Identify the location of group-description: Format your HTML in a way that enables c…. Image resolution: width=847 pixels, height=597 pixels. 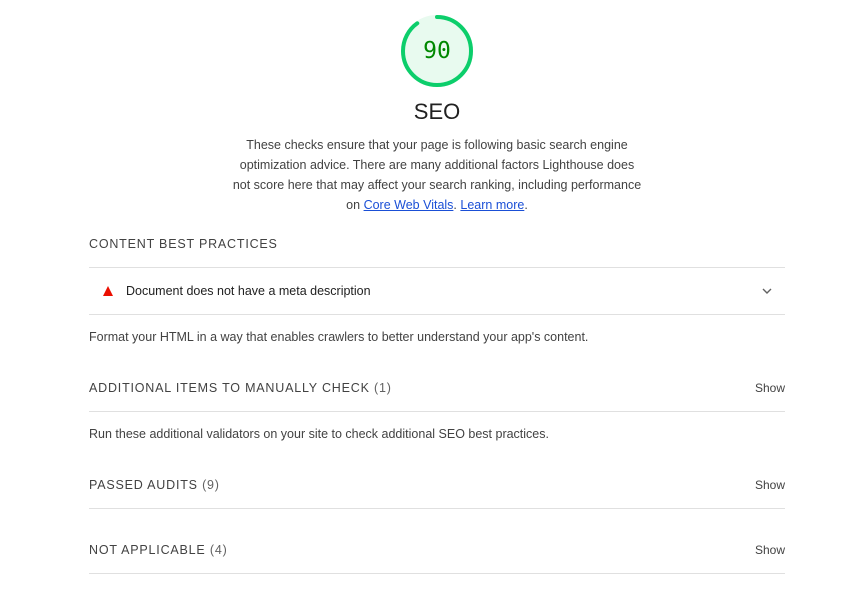
(339, 337).